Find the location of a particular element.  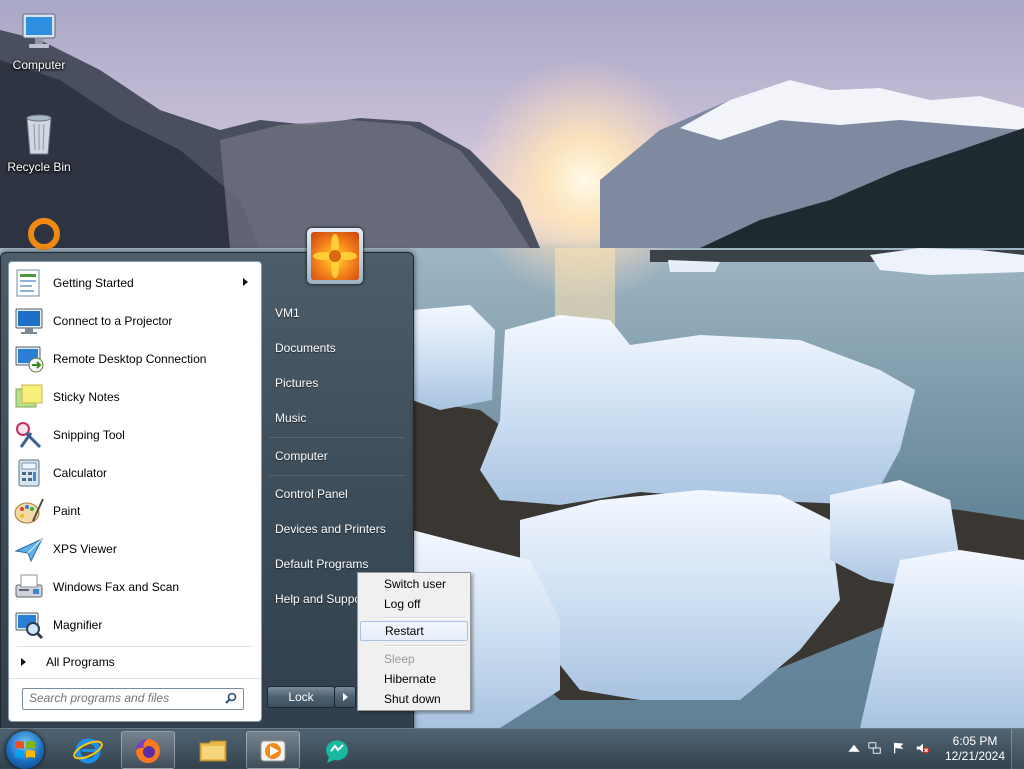

projector-icon is located at coordinates (29, 321).